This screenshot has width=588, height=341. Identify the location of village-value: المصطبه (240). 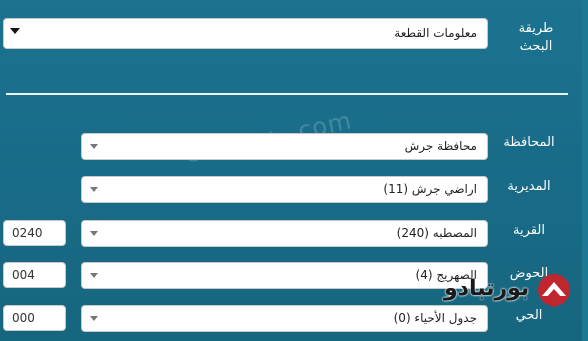
(436, 233).